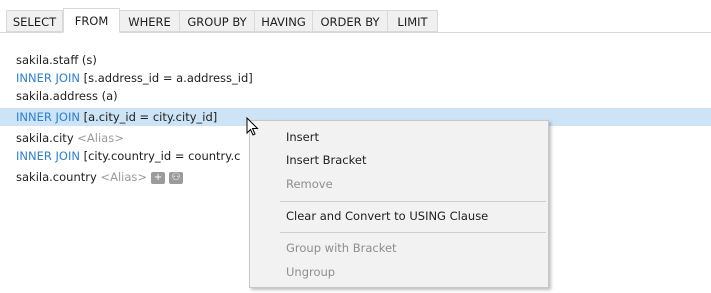  Describe the element at coordinates (158, 177) in the screenshot. I see `add-table-icon: +` at that location.